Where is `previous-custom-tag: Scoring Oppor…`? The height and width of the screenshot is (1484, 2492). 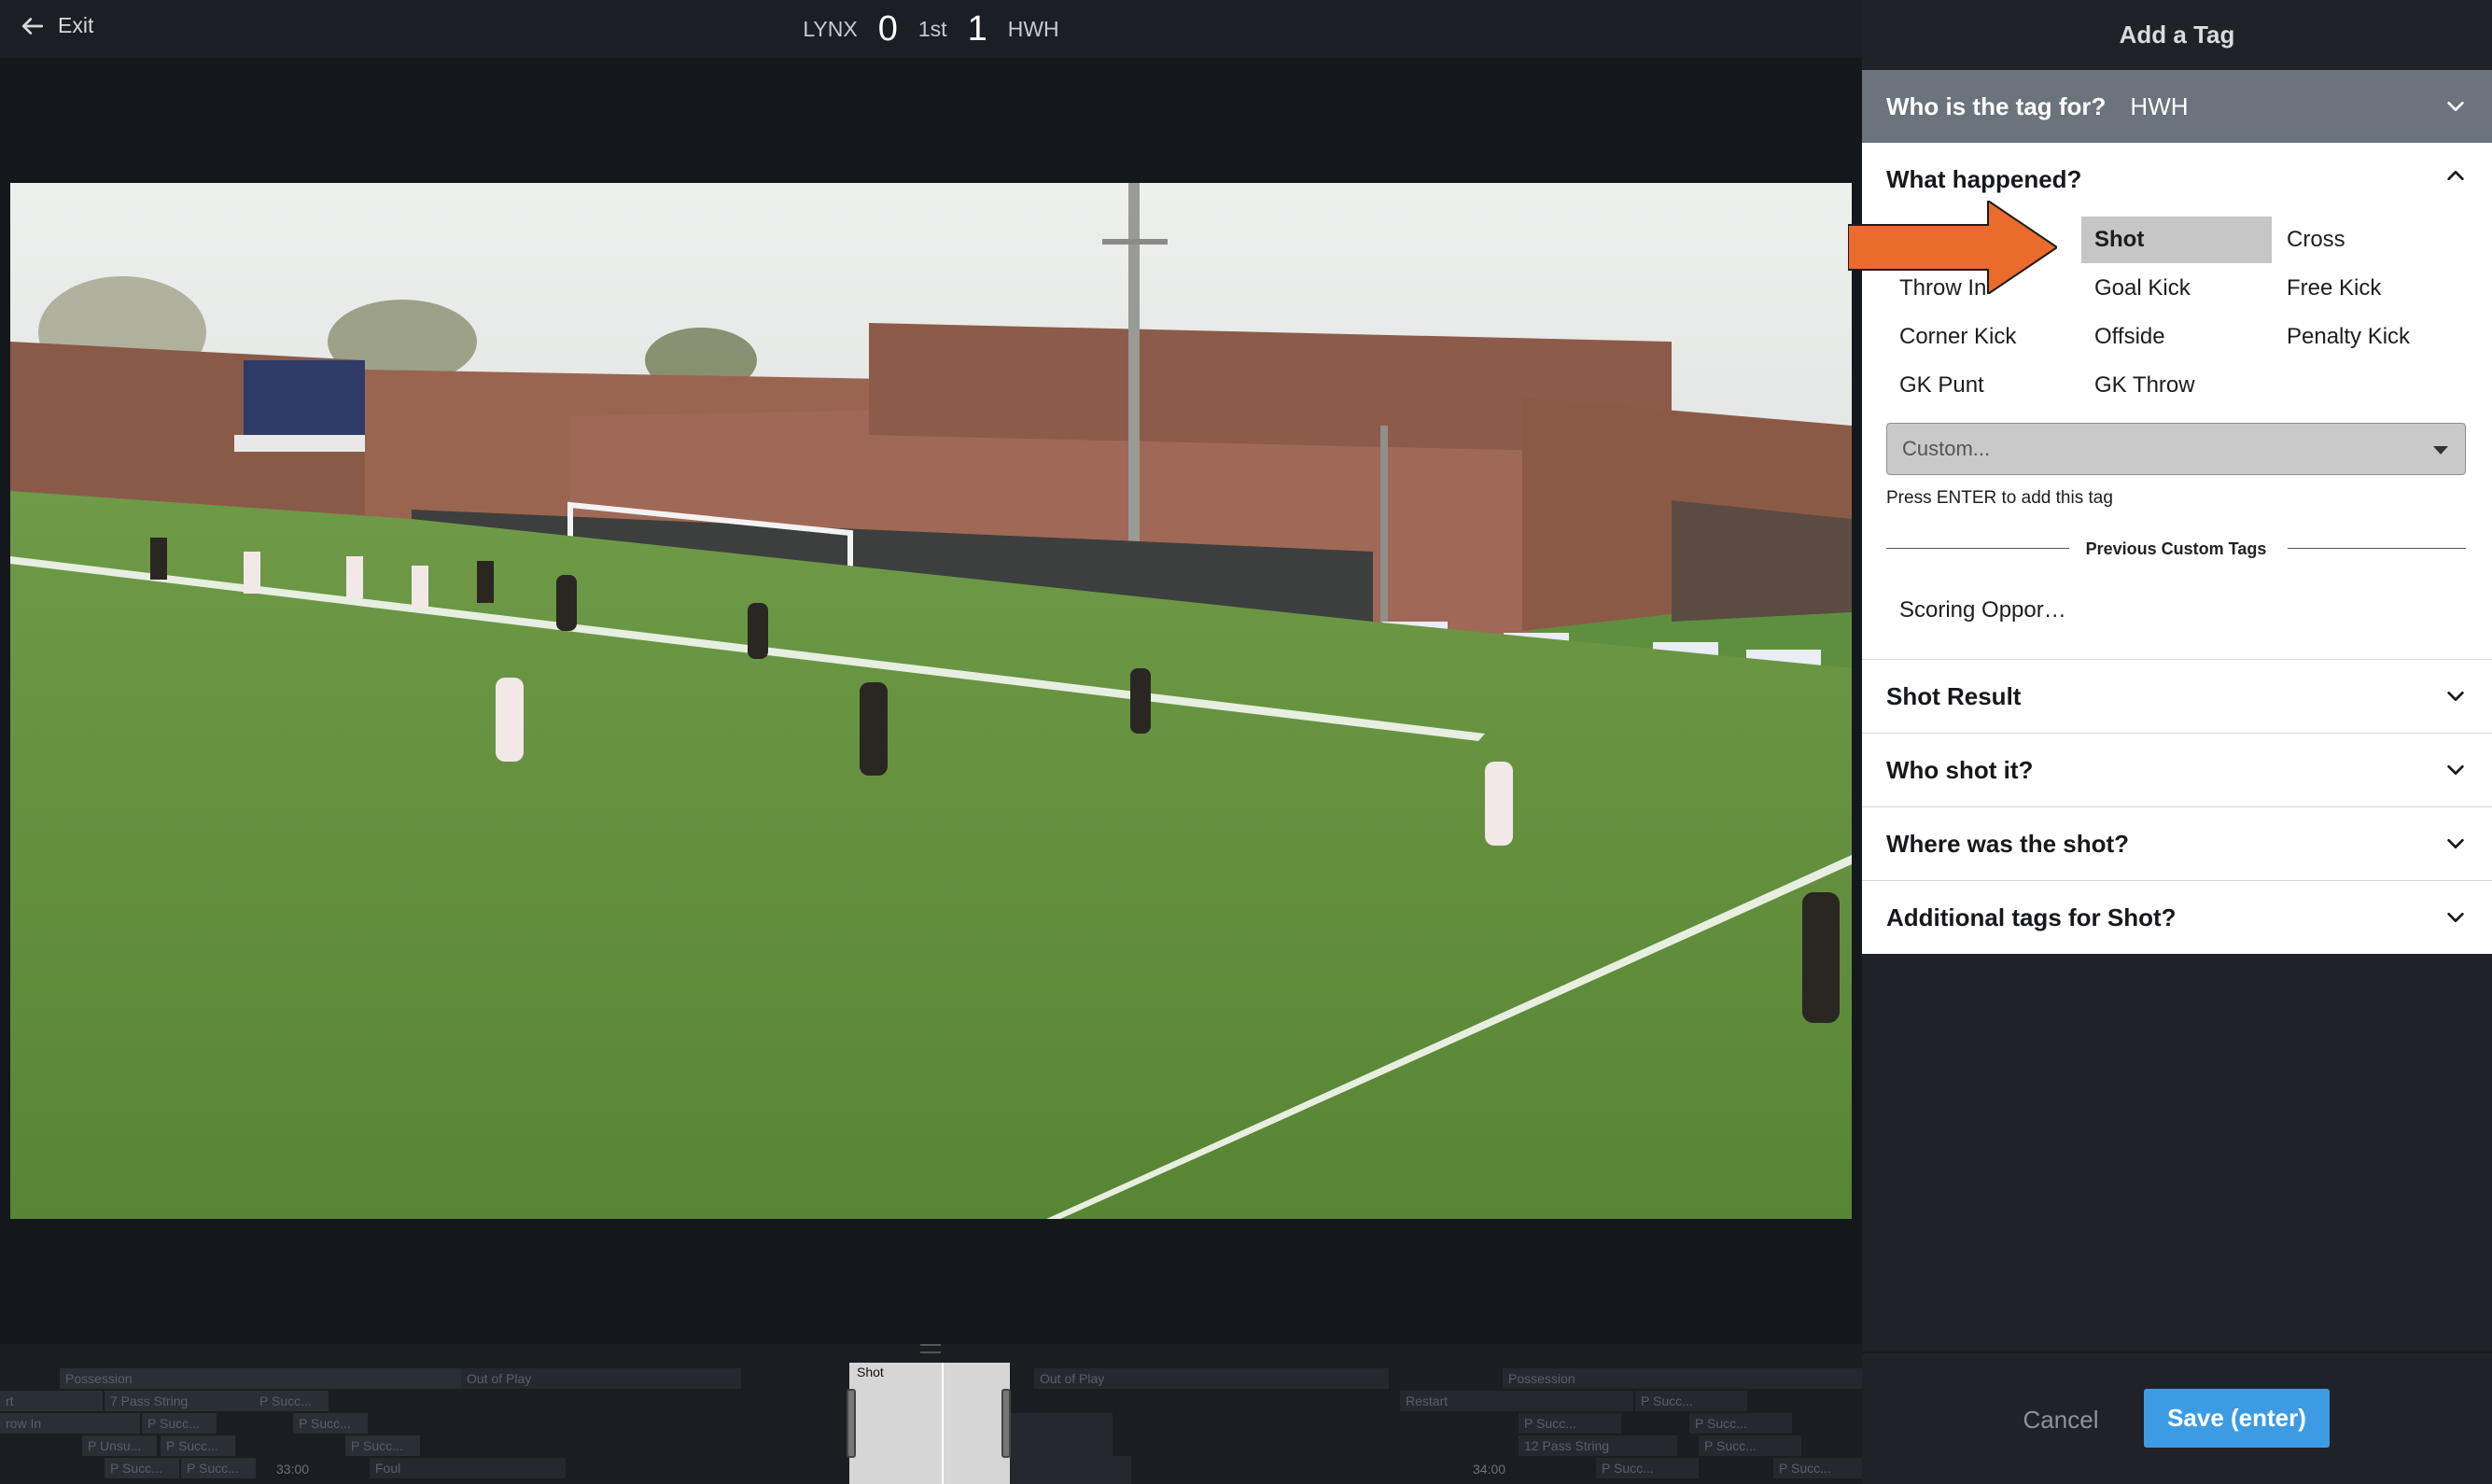 previous-custom-tag: Scoring Oppor… is located at coordinates (1982, 610).